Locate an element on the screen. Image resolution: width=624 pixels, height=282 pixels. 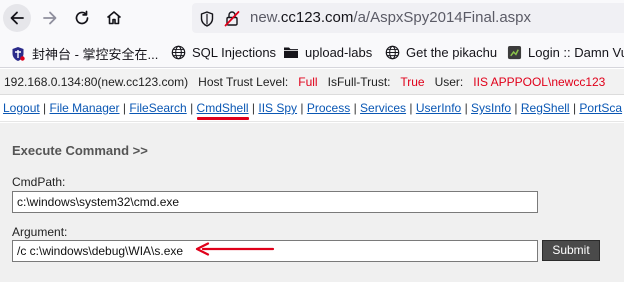
cmdpath-label: CmdPath: is located at coordinates (39, 182).